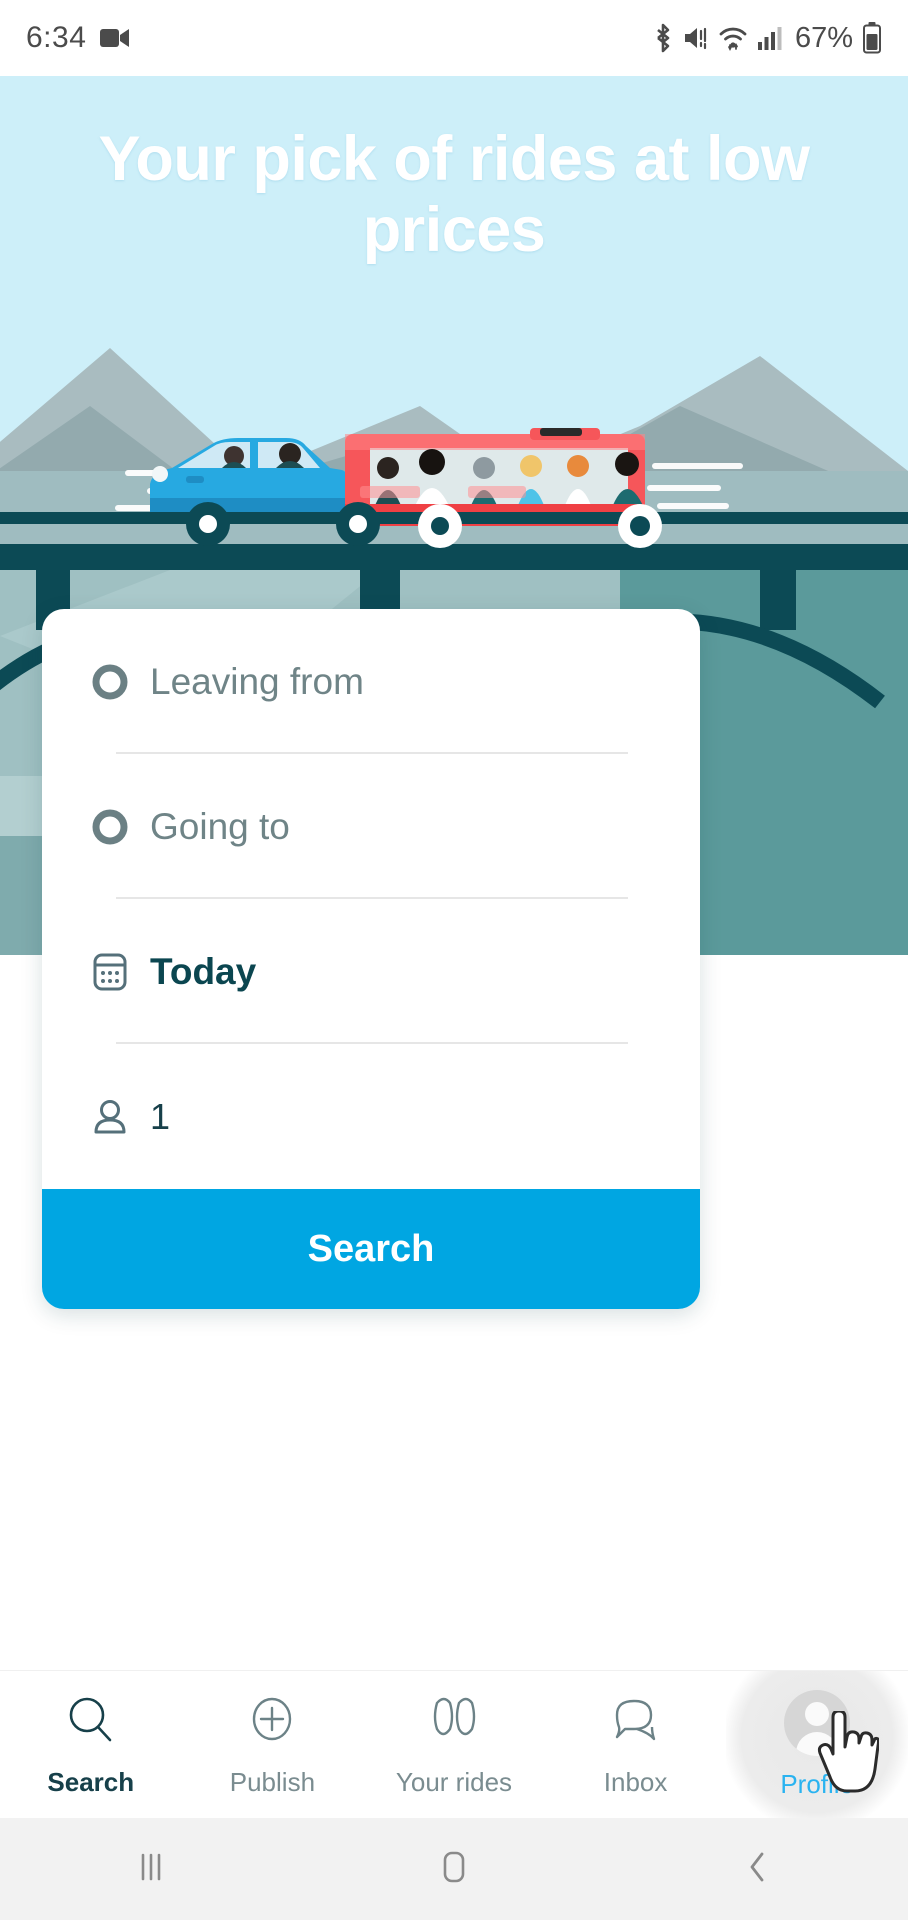  Describe the element at coordinates (495, 477) in the screenshot. I see `red-bus` at that location.